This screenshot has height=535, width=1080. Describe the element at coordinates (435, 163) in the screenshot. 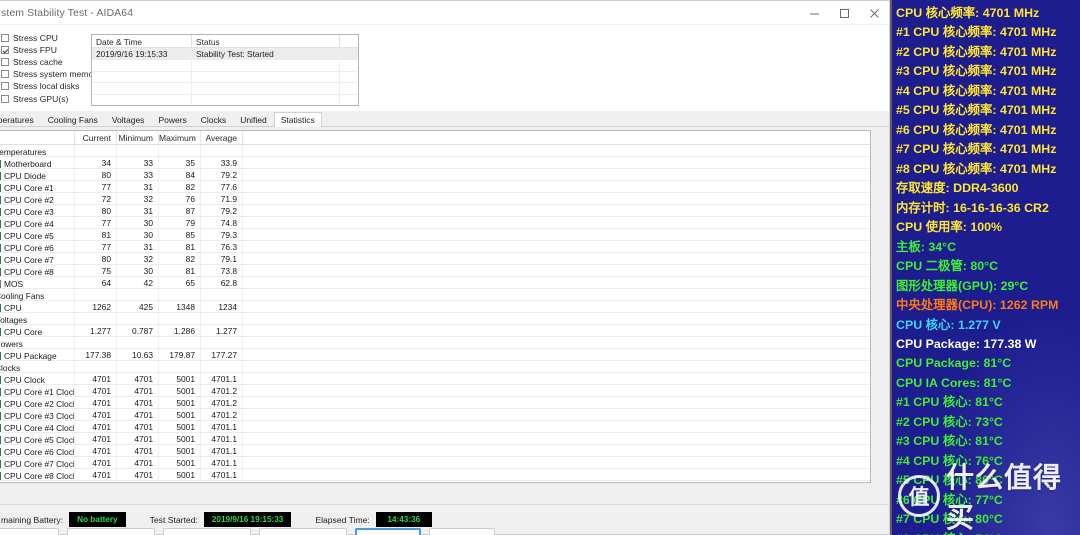

I see `statistics-row: Motherboard 34 33 35 33.9` at that location.